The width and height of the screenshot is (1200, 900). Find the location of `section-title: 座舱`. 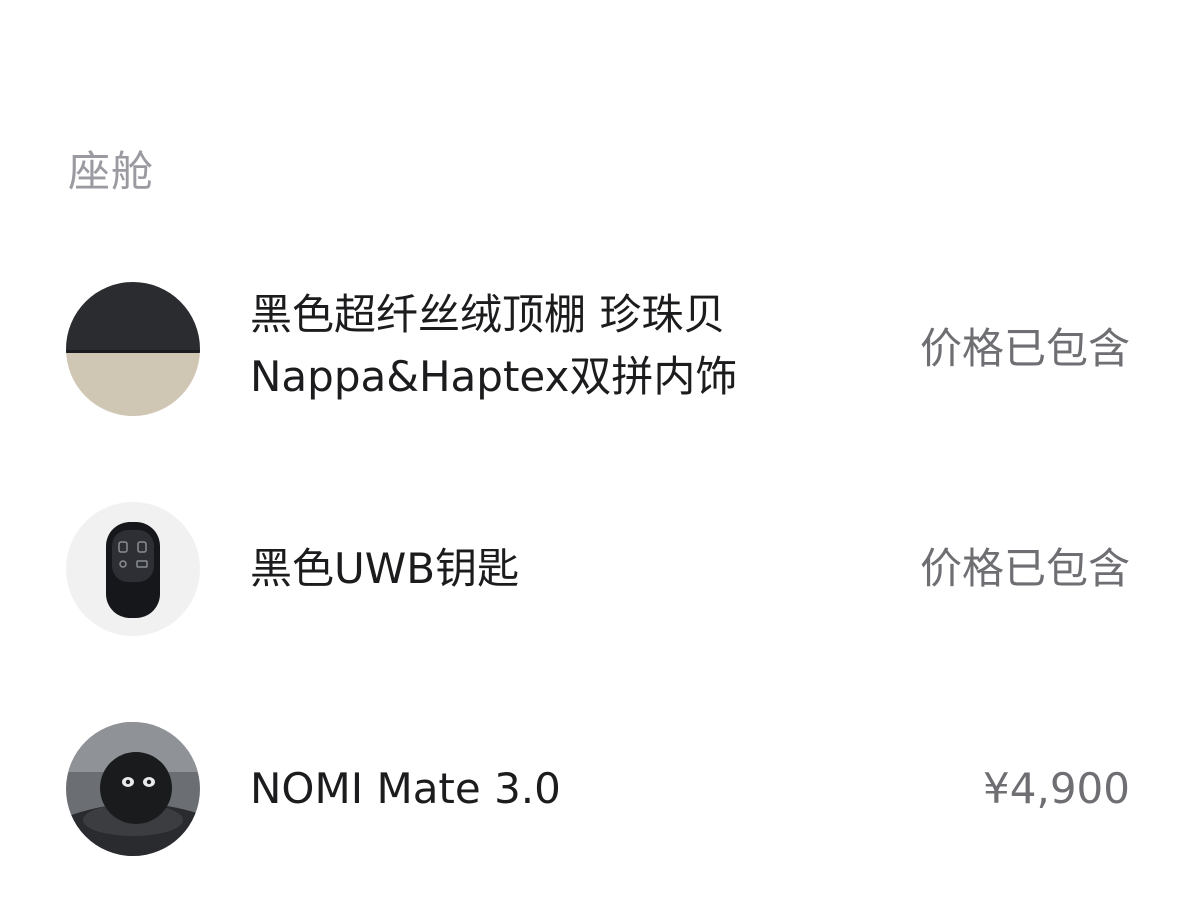

section-title: 座舱 is located at coordinates (111, 171).